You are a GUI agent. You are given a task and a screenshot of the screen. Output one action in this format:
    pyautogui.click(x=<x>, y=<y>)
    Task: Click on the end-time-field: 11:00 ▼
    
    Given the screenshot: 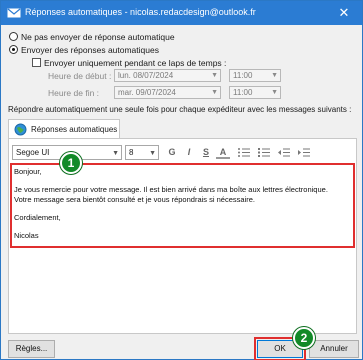 What is the action you would take?
    pyautogui.click(x=255, y=92)
    